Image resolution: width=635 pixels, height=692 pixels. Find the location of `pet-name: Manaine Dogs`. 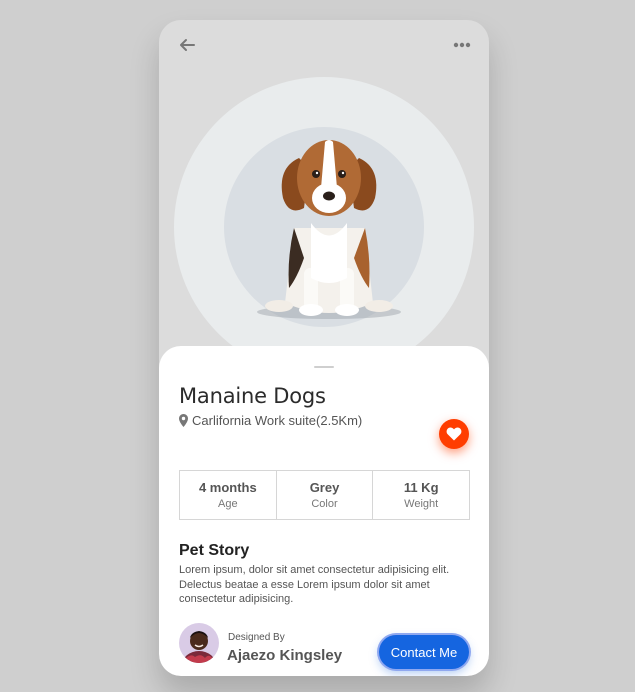

pet-name: Manaine Dogs is located at coordinates (252, 396).